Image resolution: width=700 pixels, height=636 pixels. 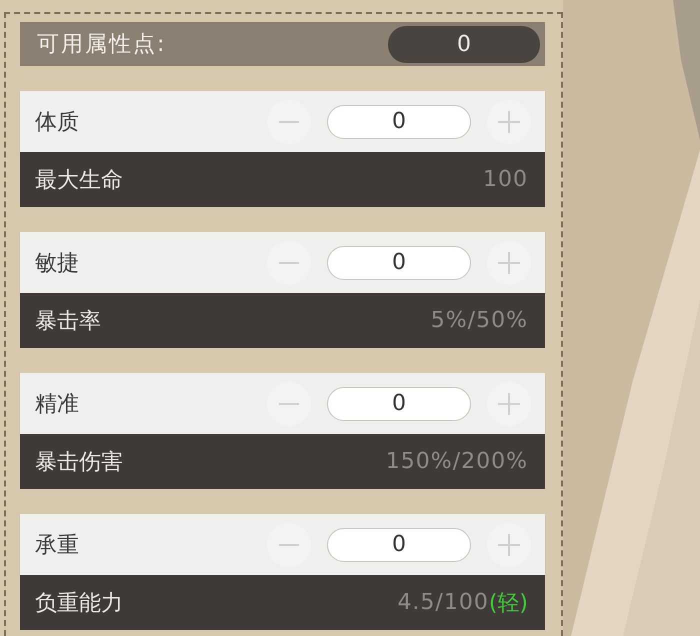 What do you see at coordinates (79, 180) in the screenshot?
I see `stat-label: 最大生命` at bounding box center [79, 180].